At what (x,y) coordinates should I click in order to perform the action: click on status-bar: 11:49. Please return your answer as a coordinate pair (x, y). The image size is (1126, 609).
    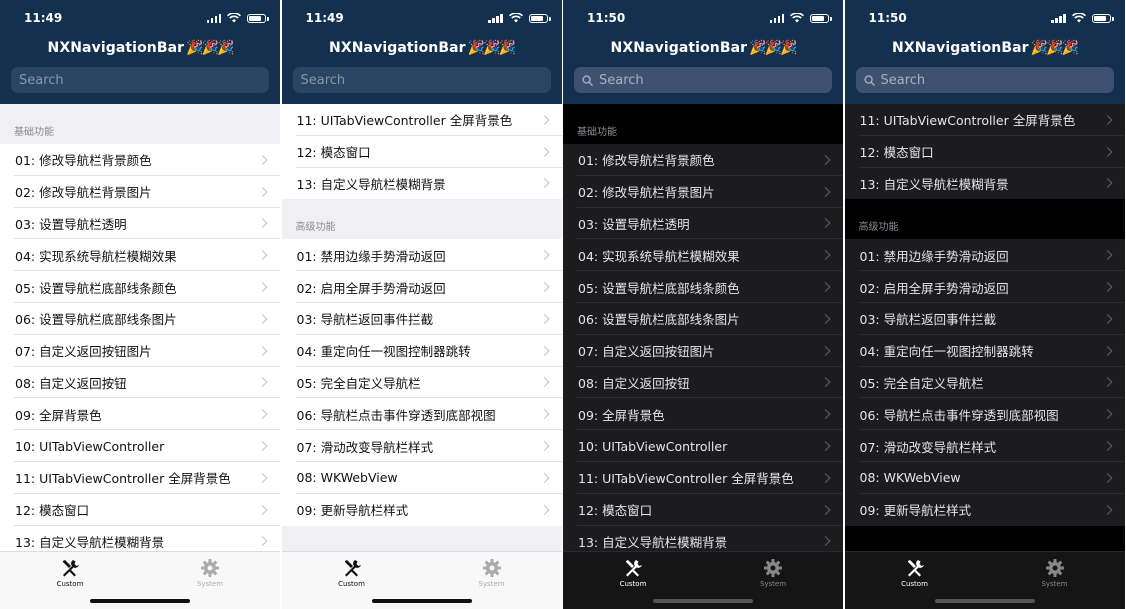
    Looking at the image, I should click on (146, 18).